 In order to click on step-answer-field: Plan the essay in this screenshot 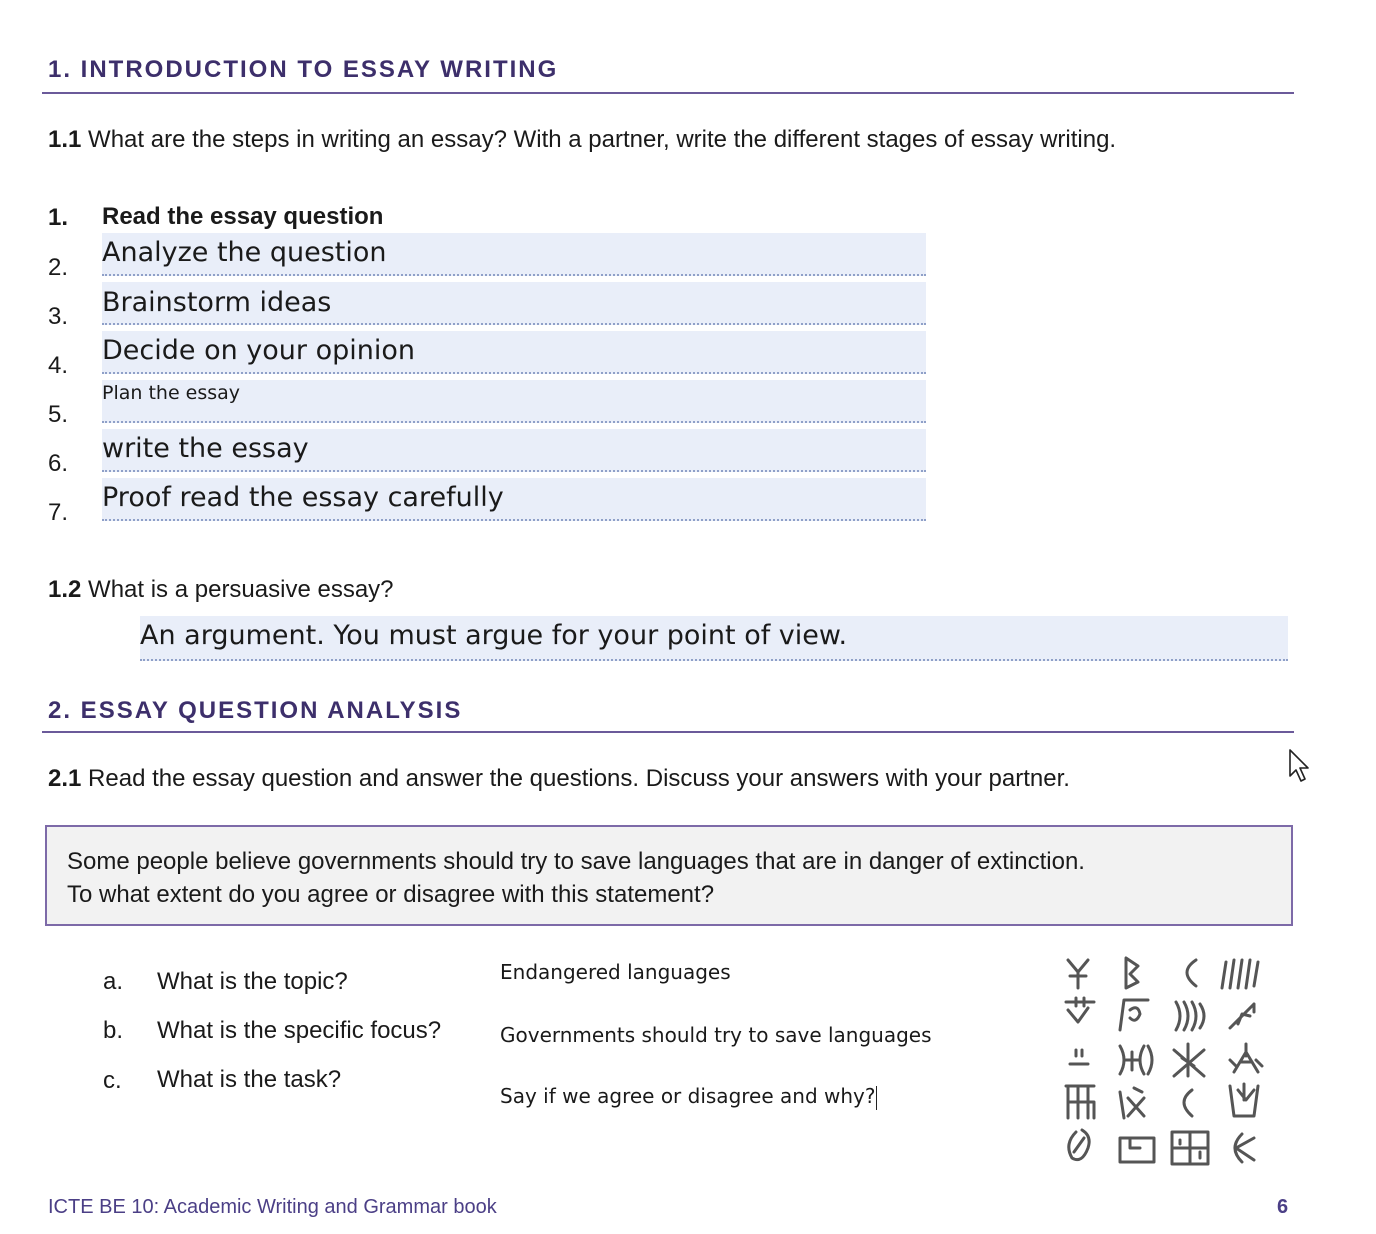, I will do `click(514, 401)`.